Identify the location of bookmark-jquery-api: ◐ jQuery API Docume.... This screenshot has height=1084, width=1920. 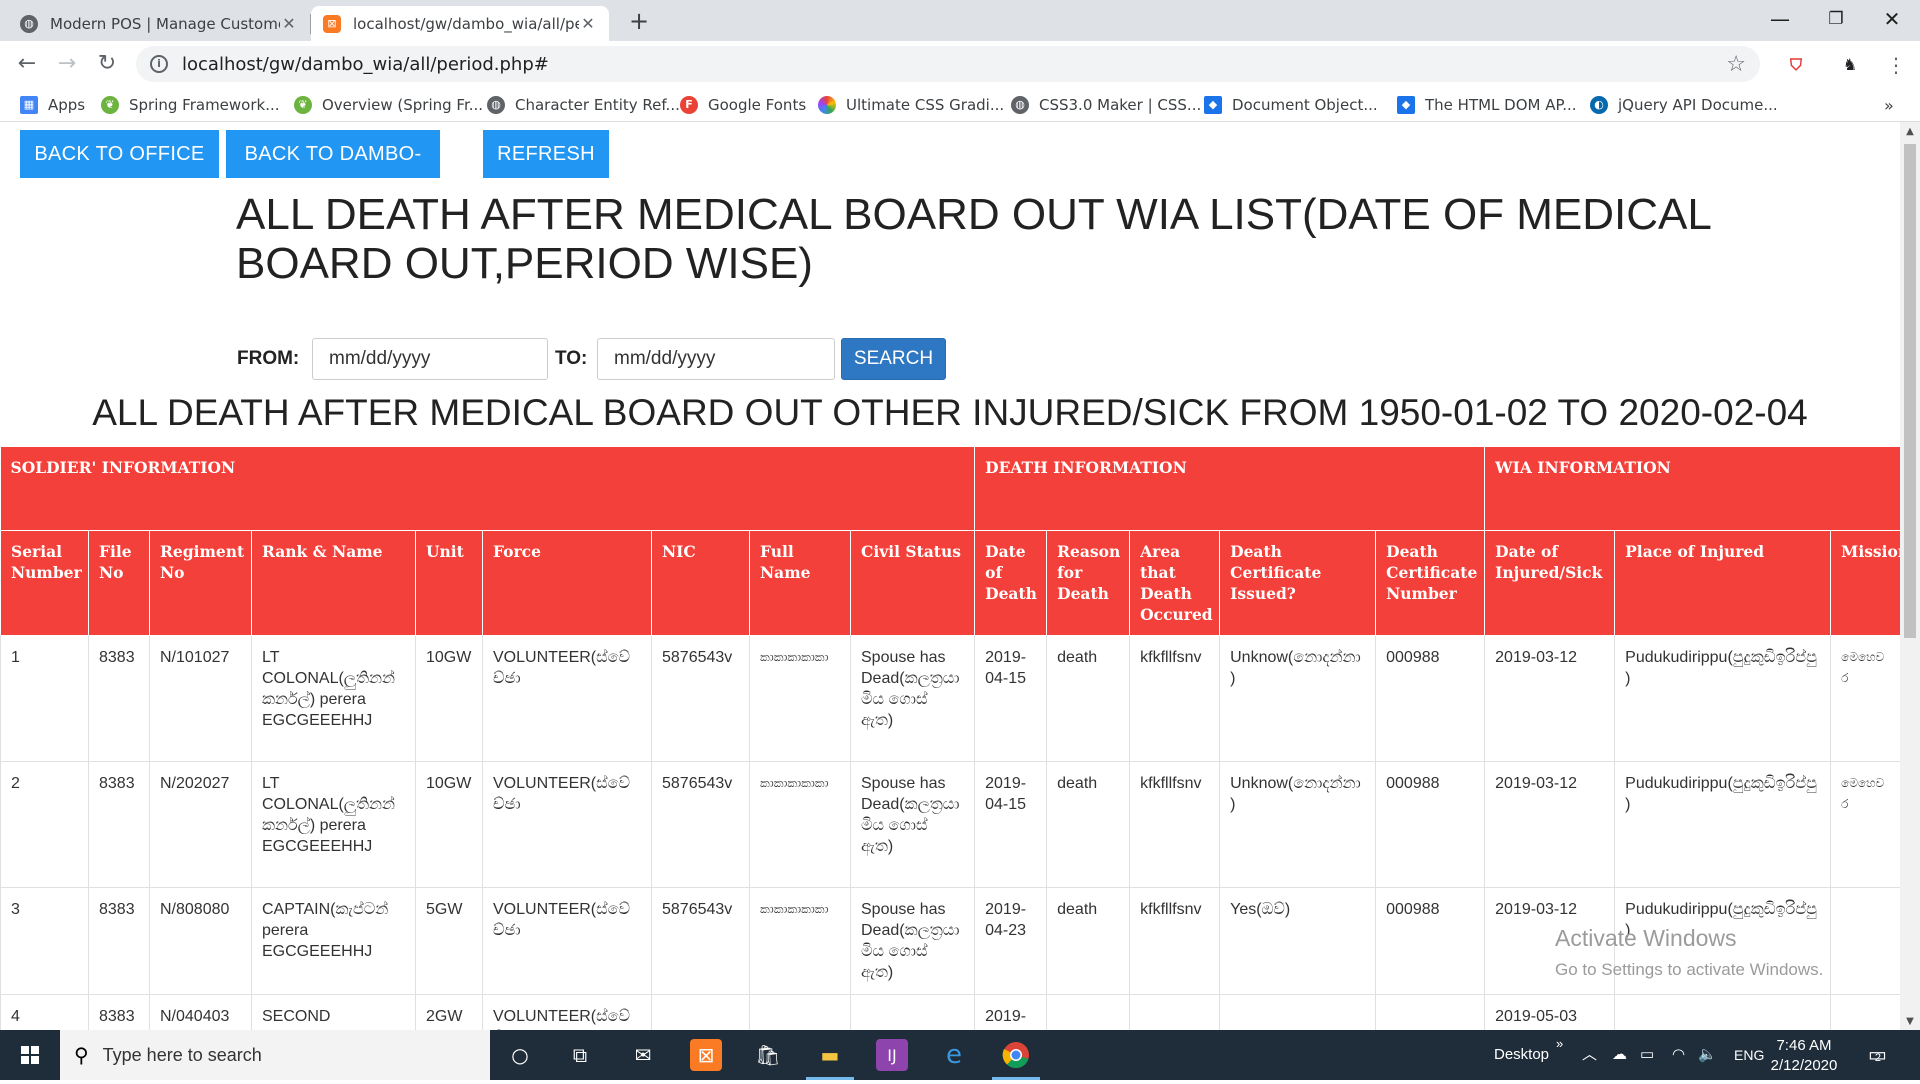
(1684, 105).